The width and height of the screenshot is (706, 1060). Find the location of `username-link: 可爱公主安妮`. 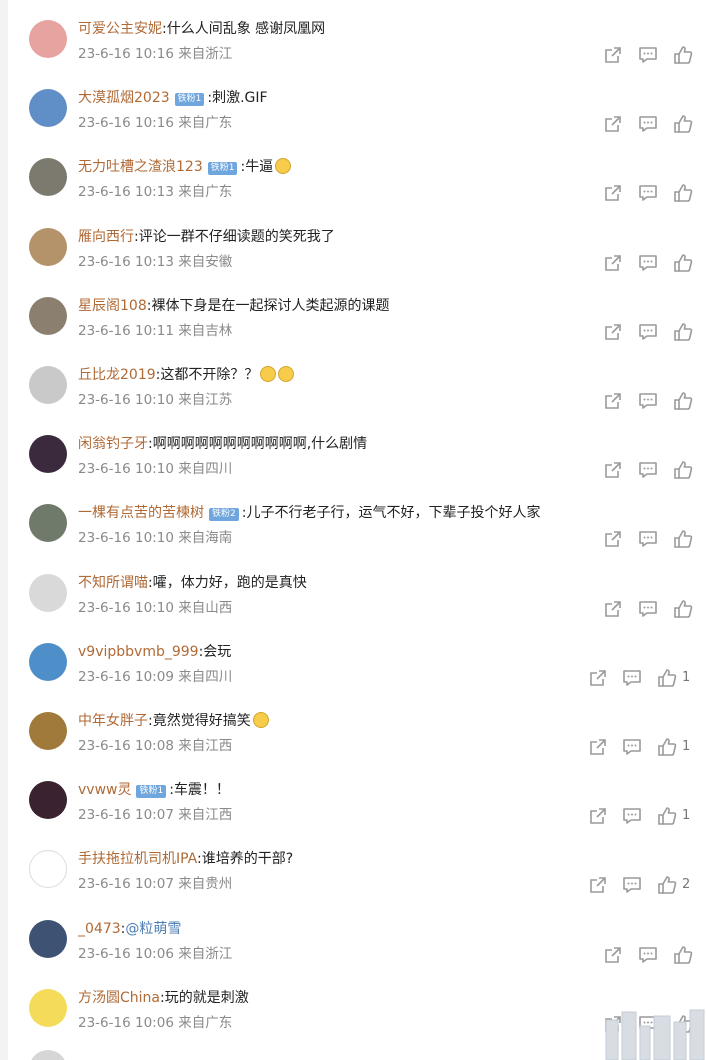

username-link: 可爱公主安妮 is located at coordinates (120, 29).